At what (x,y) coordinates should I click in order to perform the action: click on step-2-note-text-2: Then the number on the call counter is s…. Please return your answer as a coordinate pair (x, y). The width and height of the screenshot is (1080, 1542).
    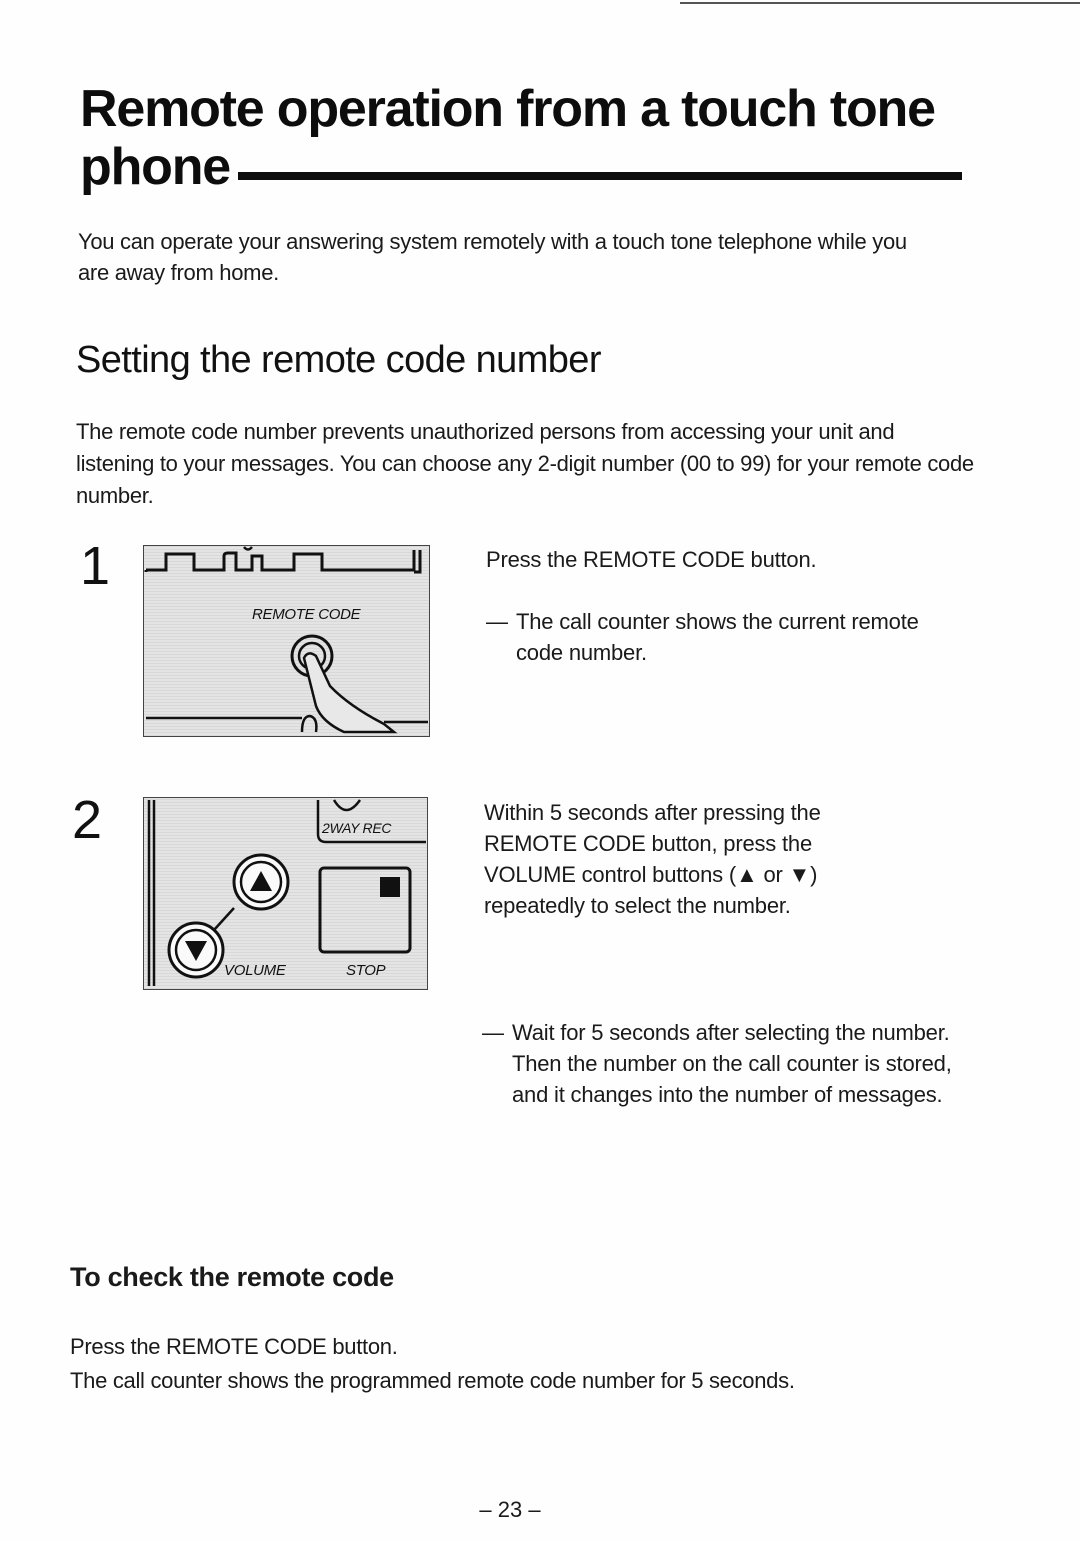
    Looking at the image, I should click on (732, 1079).